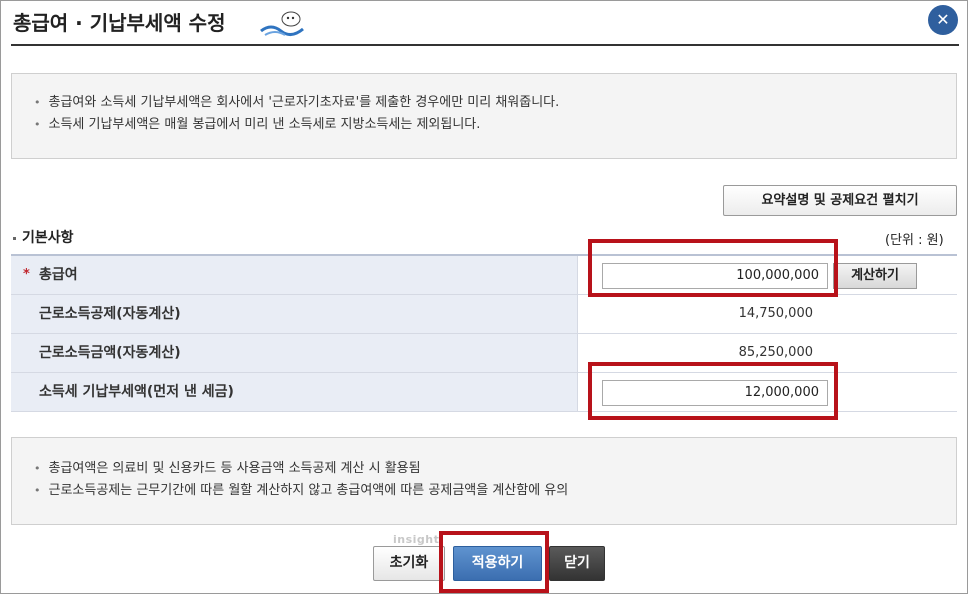 Image resolution: width=968 pixels, height=594 pixels. What do you see at coordinates (416, 539) in the screenshot?
I see `watermark-logo: insight` at bounding box center [416, 539].